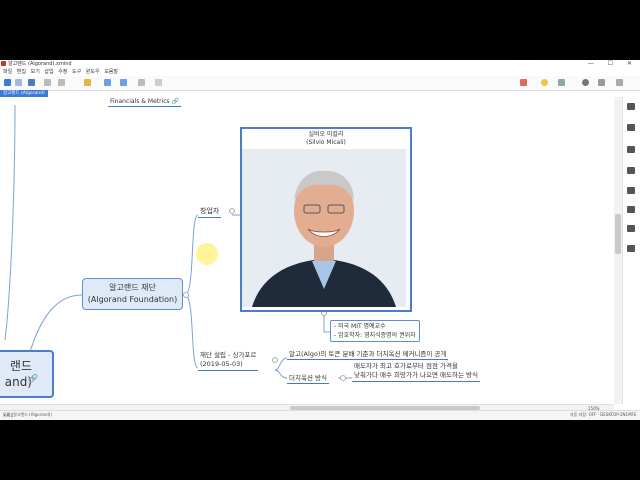 This screenshot has width=640, height=480. What do you see at coordinates (107, 82) in the screenshot?
I see `topic-icon` at bounding box center [107, 82].